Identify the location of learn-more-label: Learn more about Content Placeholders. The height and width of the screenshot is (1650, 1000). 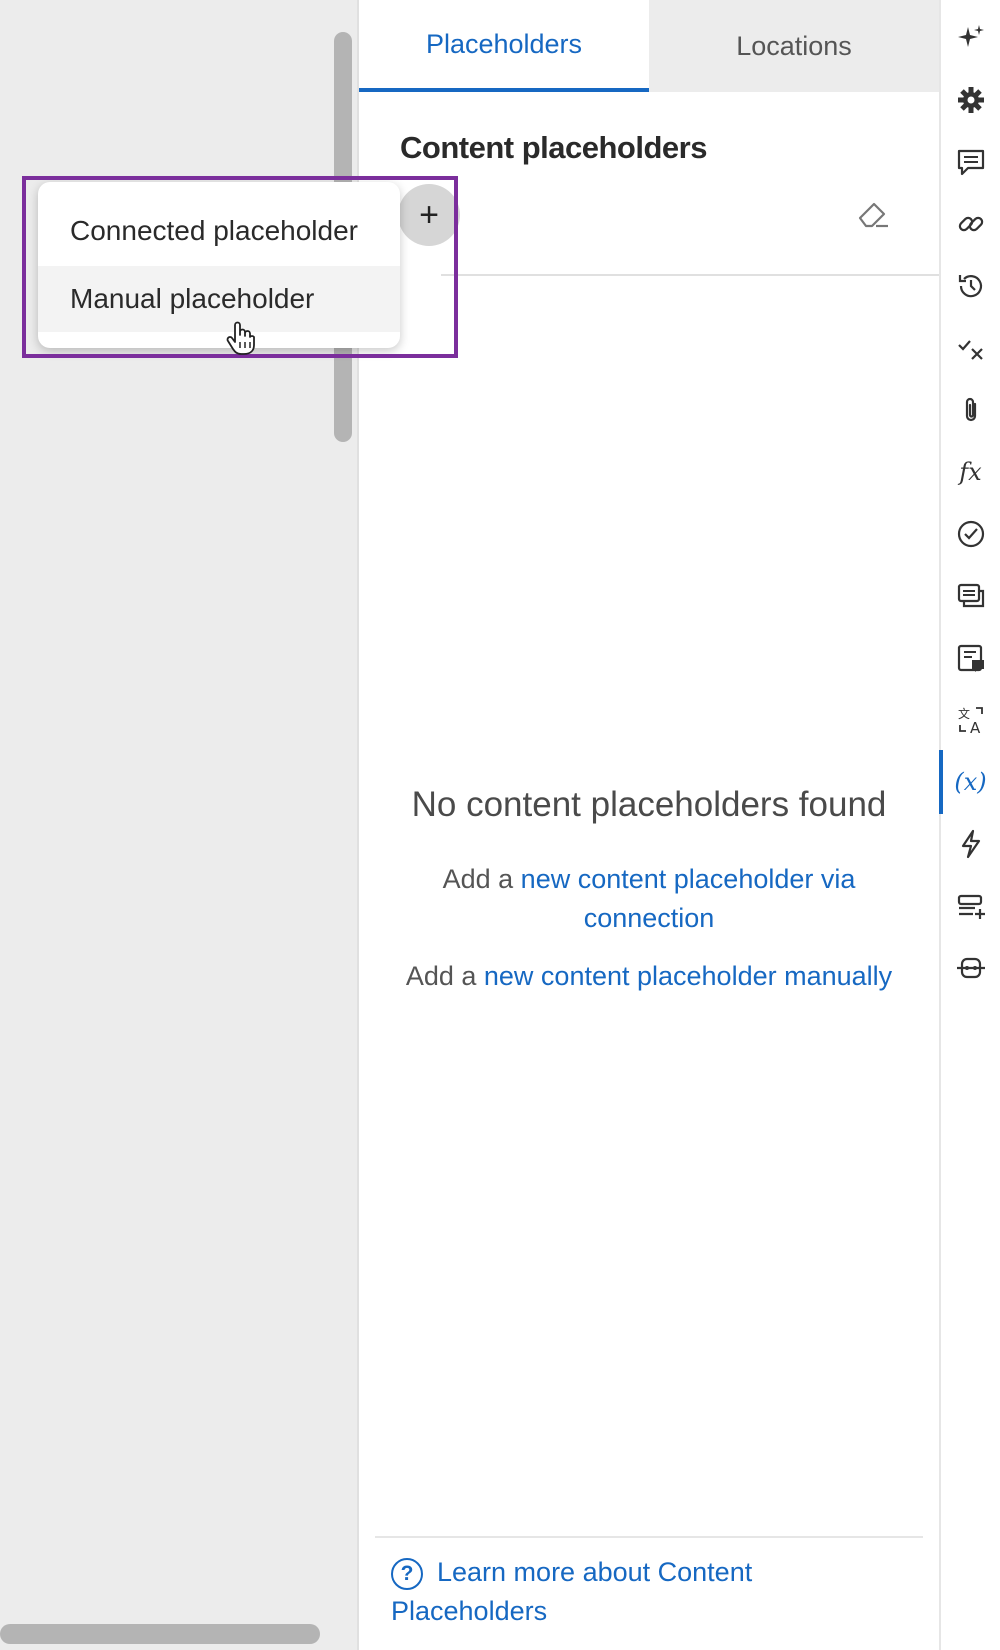
(572, 1591).